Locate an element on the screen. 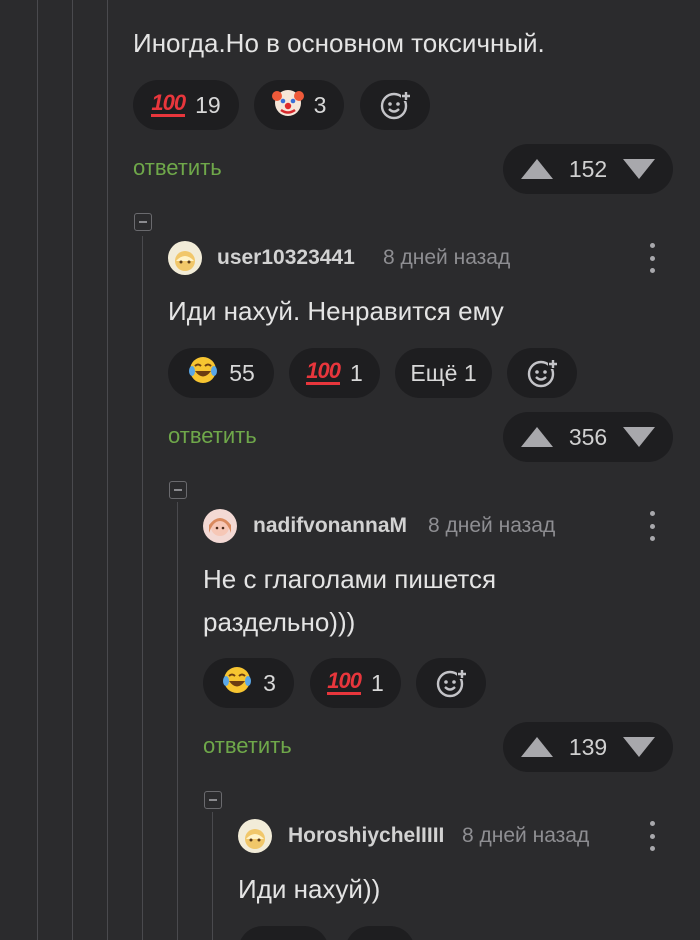  comment-text: Не с глаголами пишется раздельно))) is located at coordinates (350, 600).